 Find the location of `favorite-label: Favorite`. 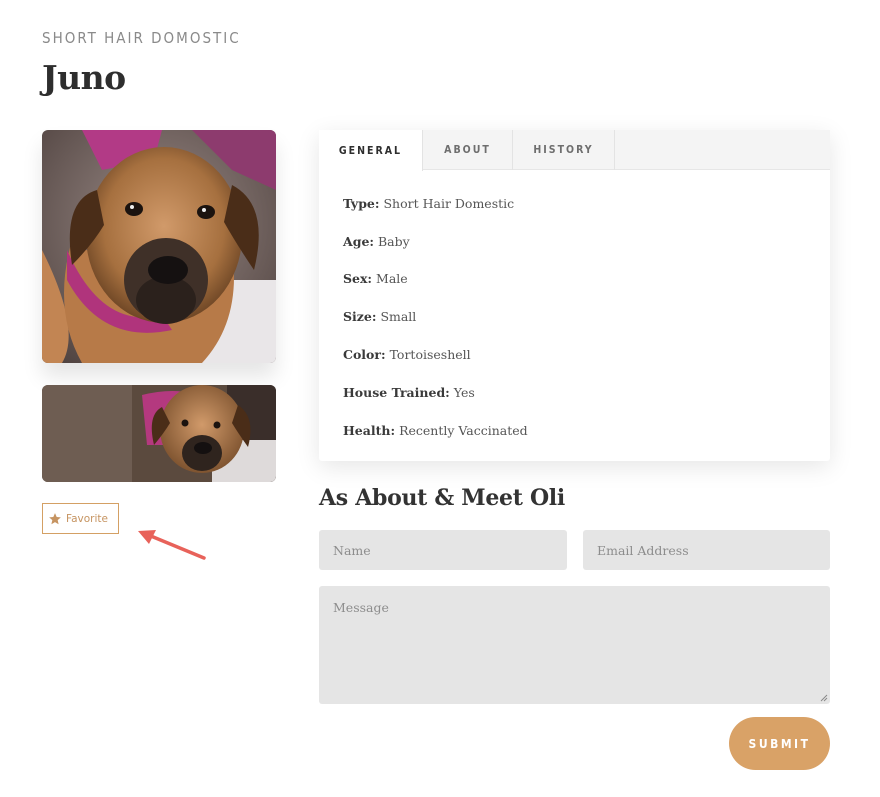

favorite-label: Favorite is located at coordinates (87, 518).